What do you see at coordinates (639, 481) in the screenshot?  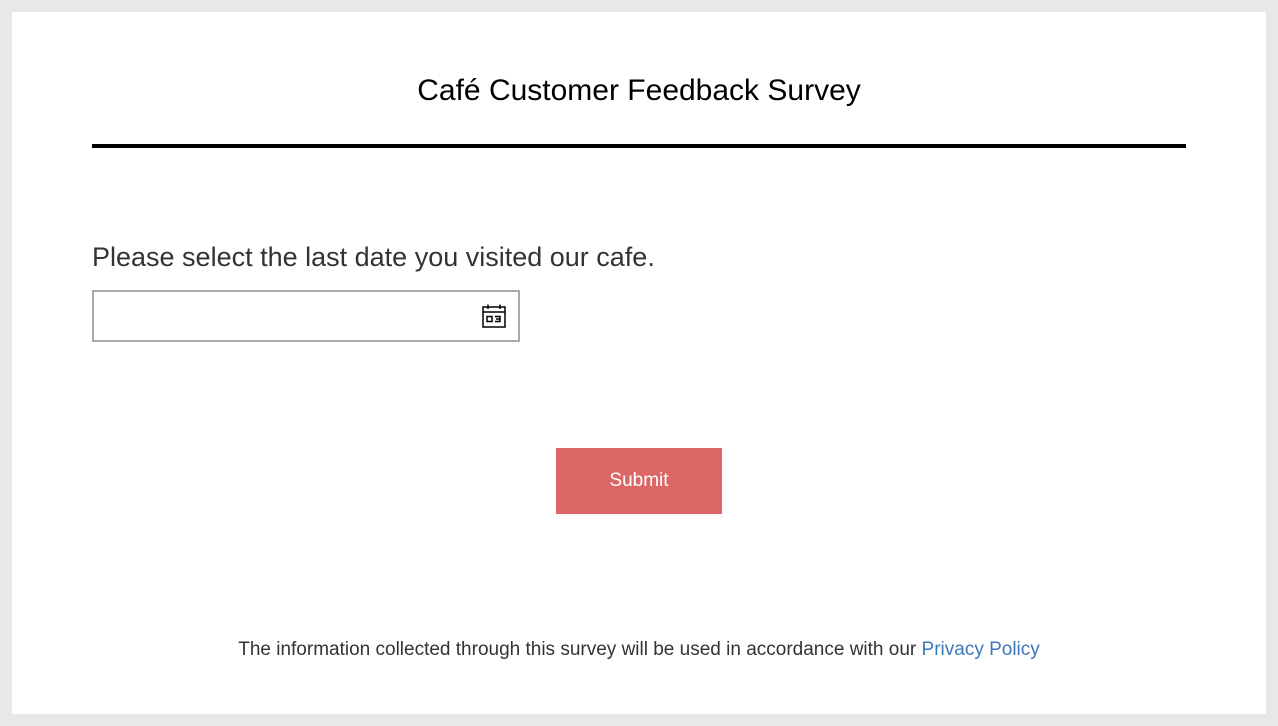 I see `submit-button: Submit` at bounding box center [639, 481].